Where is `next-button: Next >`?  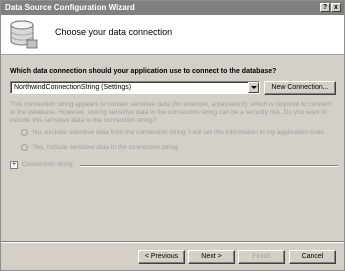
next-button: Next > is located at coordinates (211, 257).